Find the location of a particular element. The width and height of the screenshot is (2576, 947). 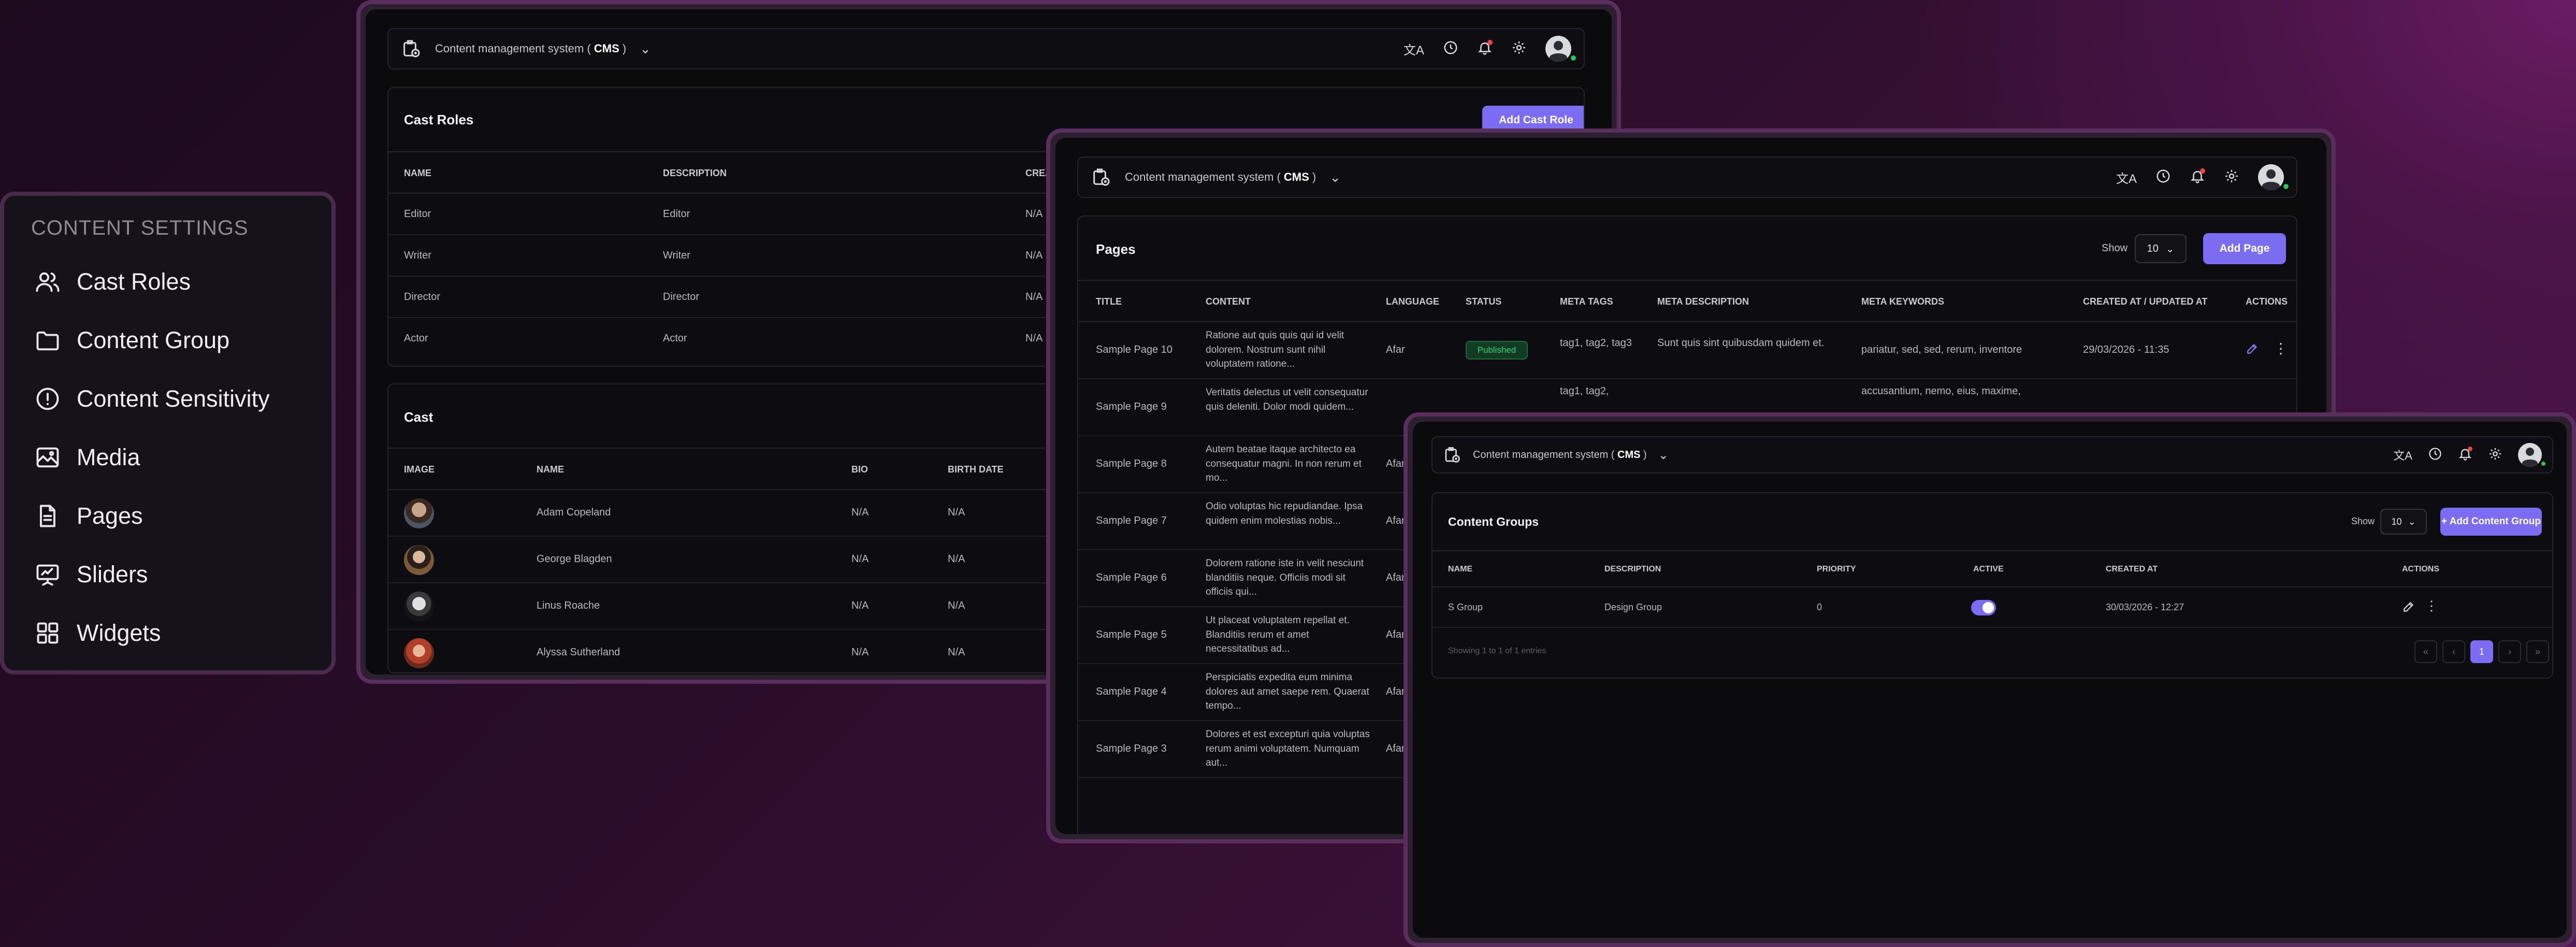

column-header: TITLE is located at coordinates (1109, 301).